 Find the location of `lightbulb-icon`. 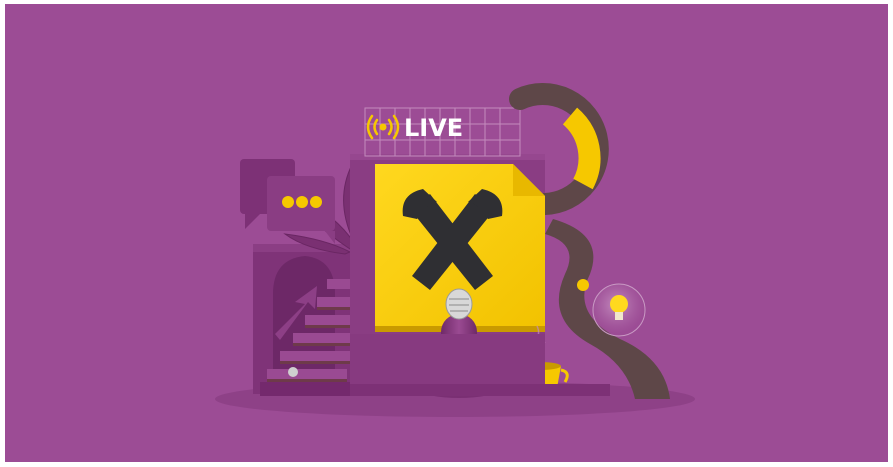

lightbulb-icon is located at coordinates (619, 310).